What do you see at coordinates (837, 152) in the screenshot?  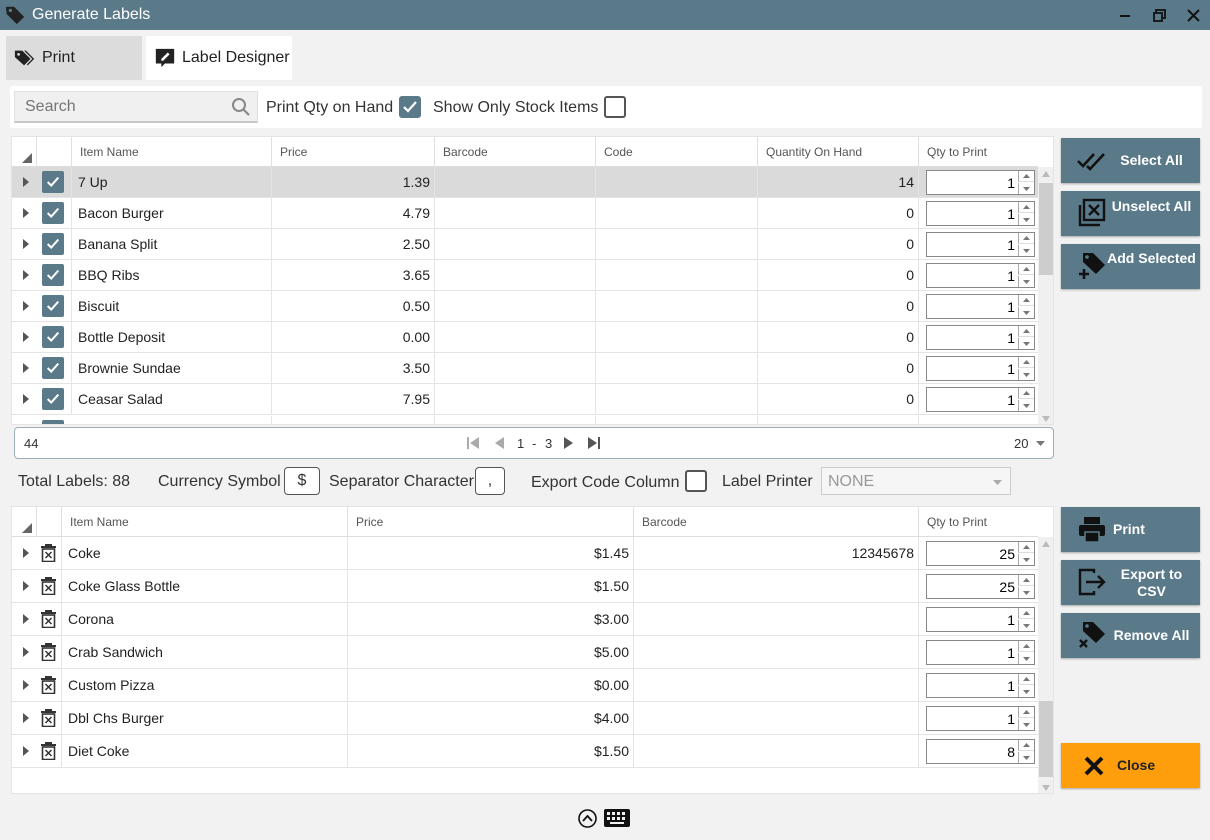 I see `col-quantity-on-hand: Quantity On Hand` at bounding box center [837, 152].